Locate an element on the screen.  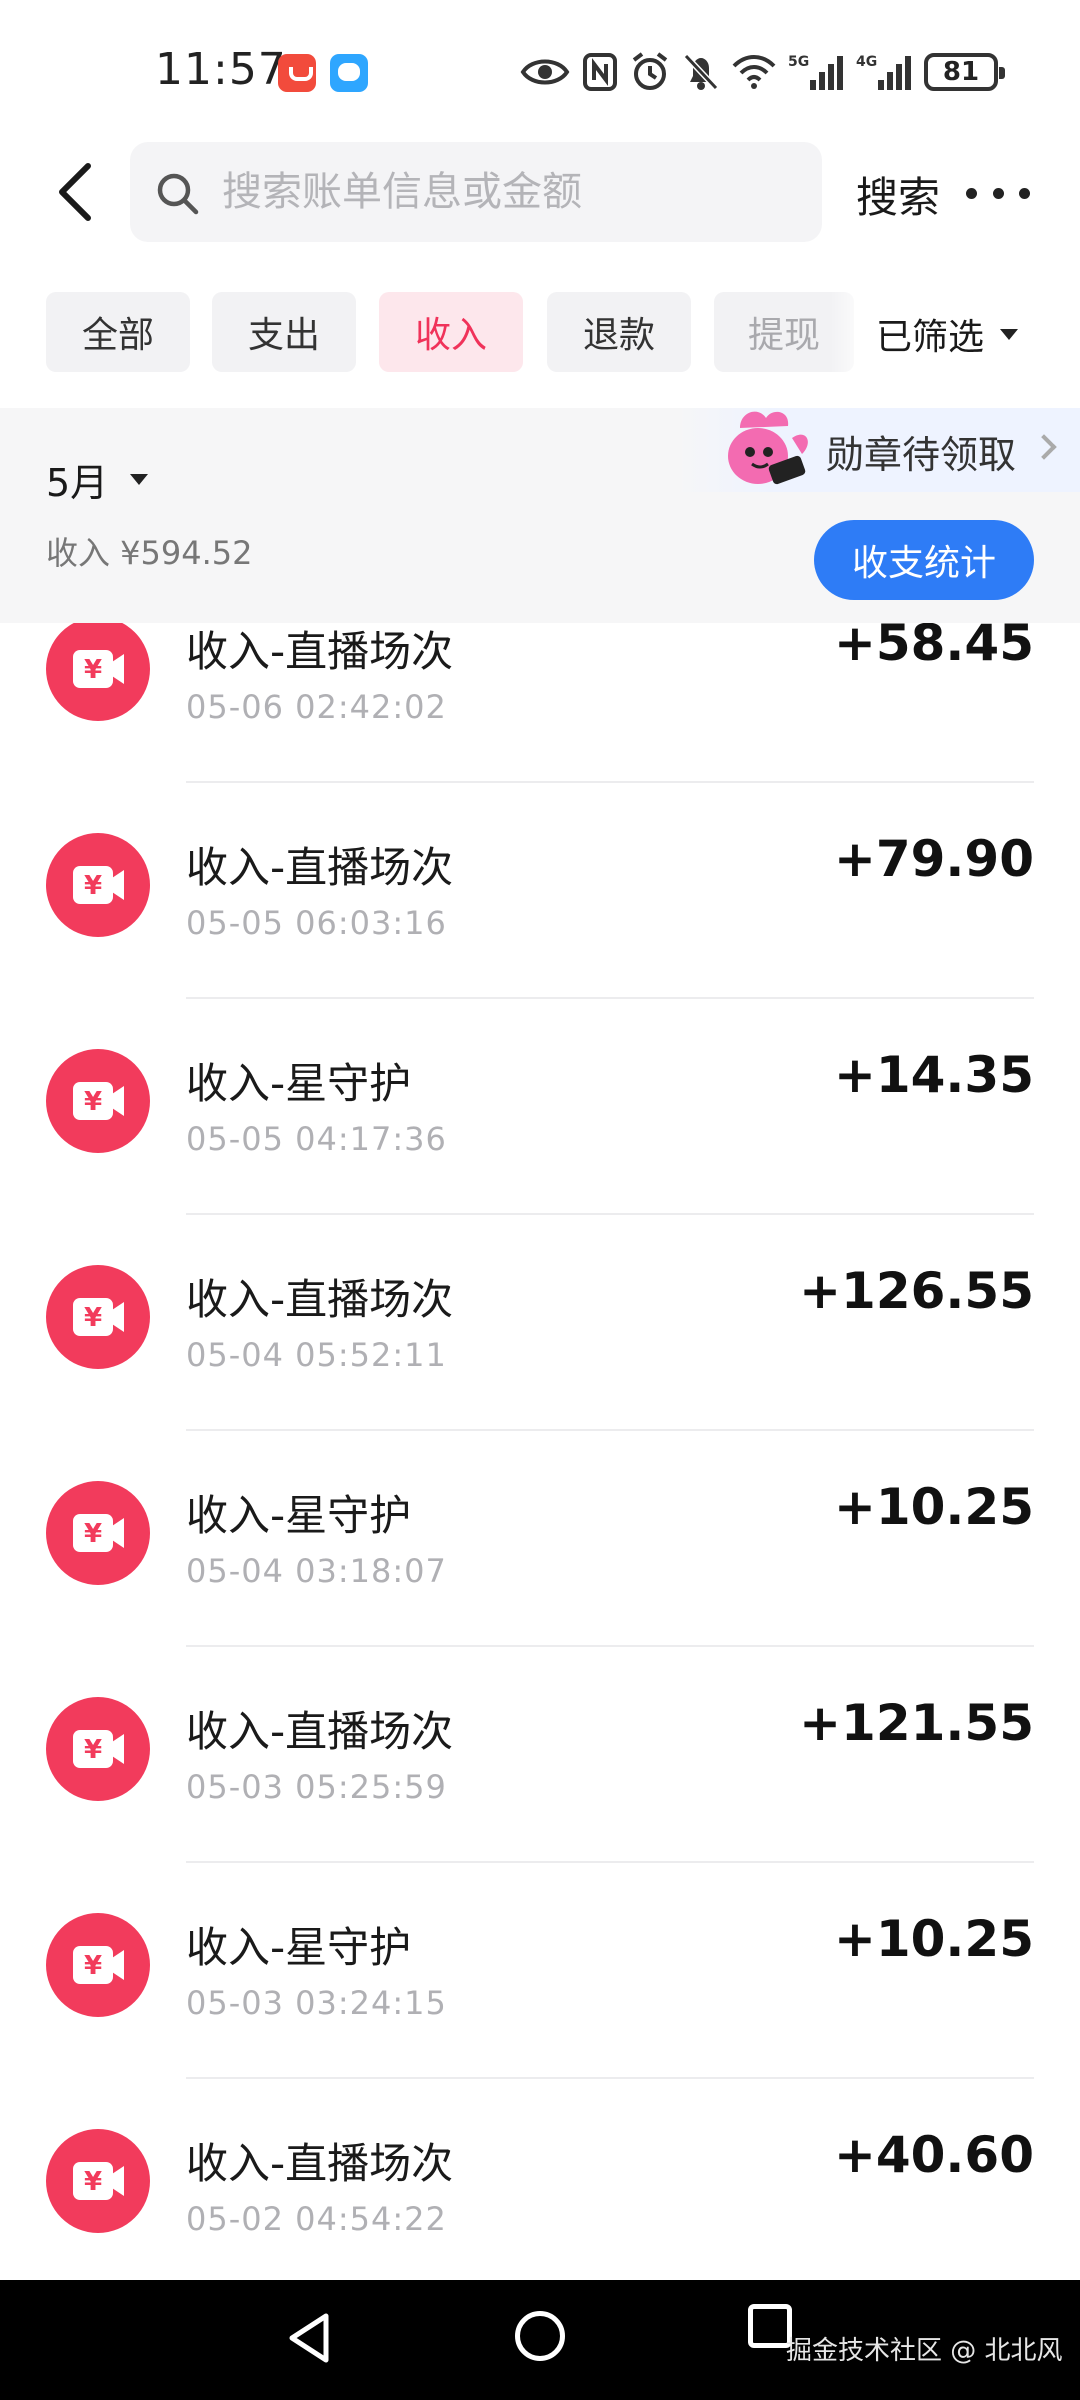
wifi-icon is located at coordinates (754, 72).